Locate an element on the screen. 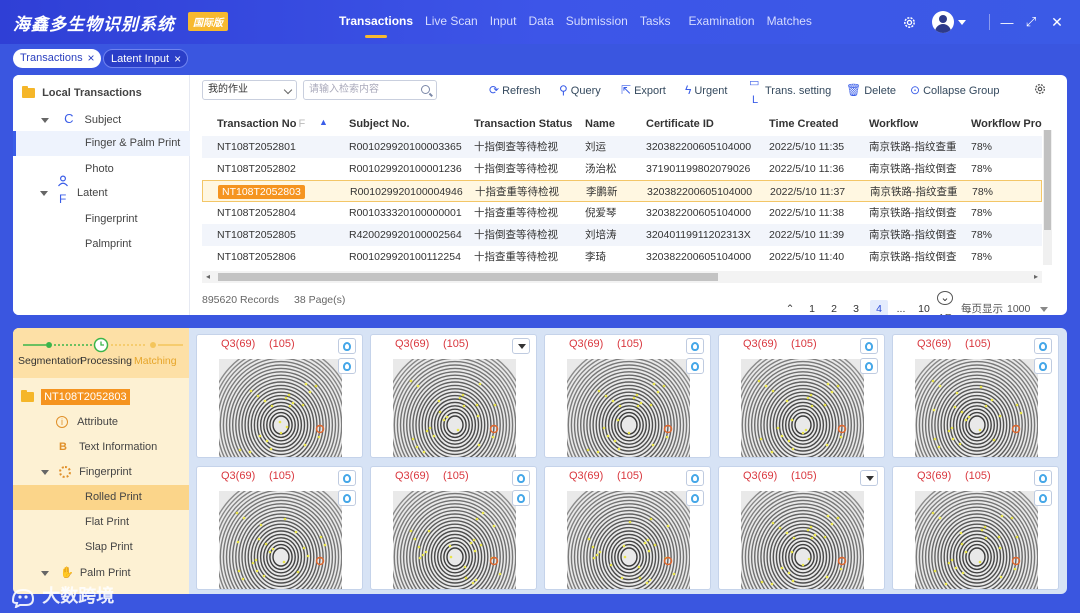 Image resolution: width=1080 pixels, height=613 pixels. table-settings-gear-icon is located at coordinates (1040, 90).